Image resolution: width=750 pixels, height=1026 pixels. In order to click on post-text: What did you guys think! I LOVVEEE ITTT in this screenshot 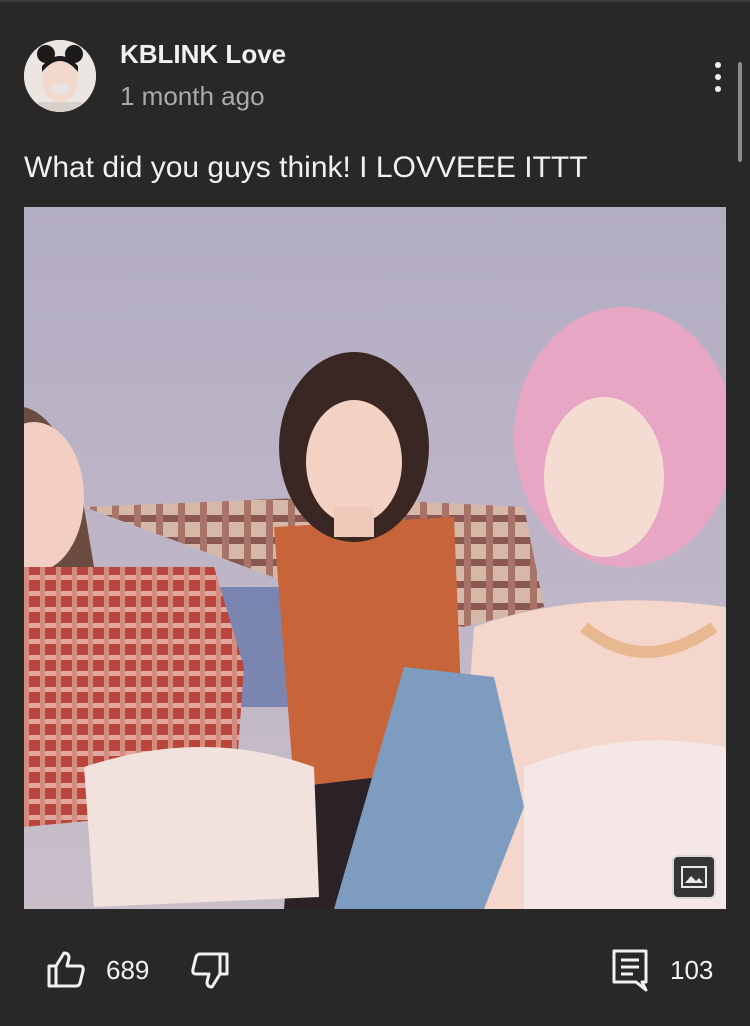, I will do `click(306, 167)`.